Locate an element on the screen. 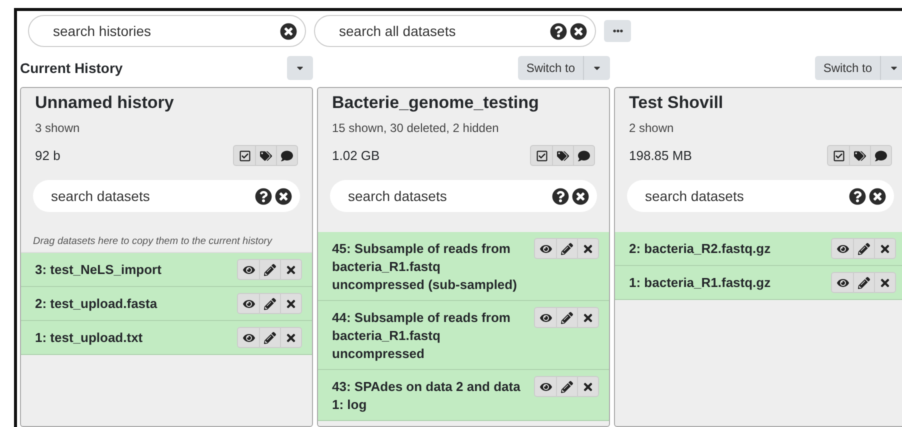 The image size is (902, 427). more-button is located at coordinates (617, 31).